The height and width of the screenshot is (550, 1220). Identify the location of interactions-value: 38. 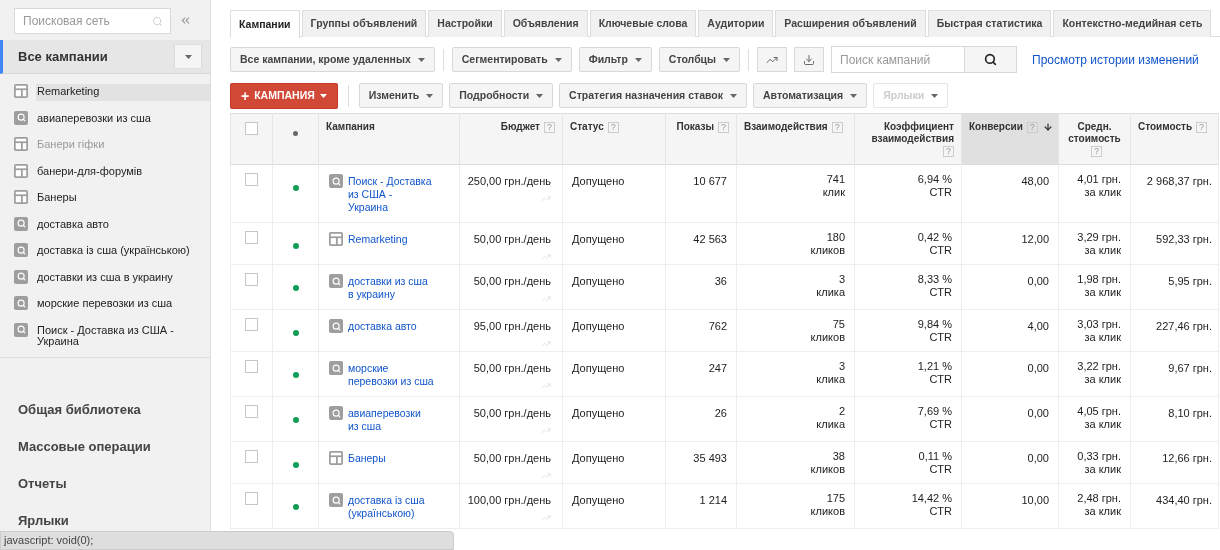
(838, 456).